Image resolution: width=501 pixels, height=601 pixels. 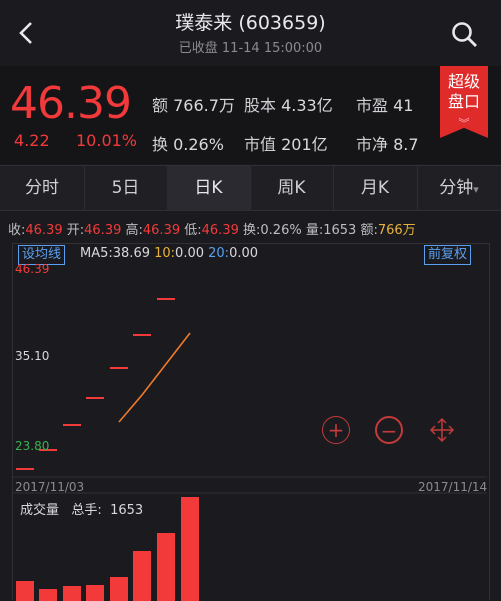 What do you see at coordinates (442, 430) in the screenshot?
I see `move-icon` at bounding box center [442, 430].